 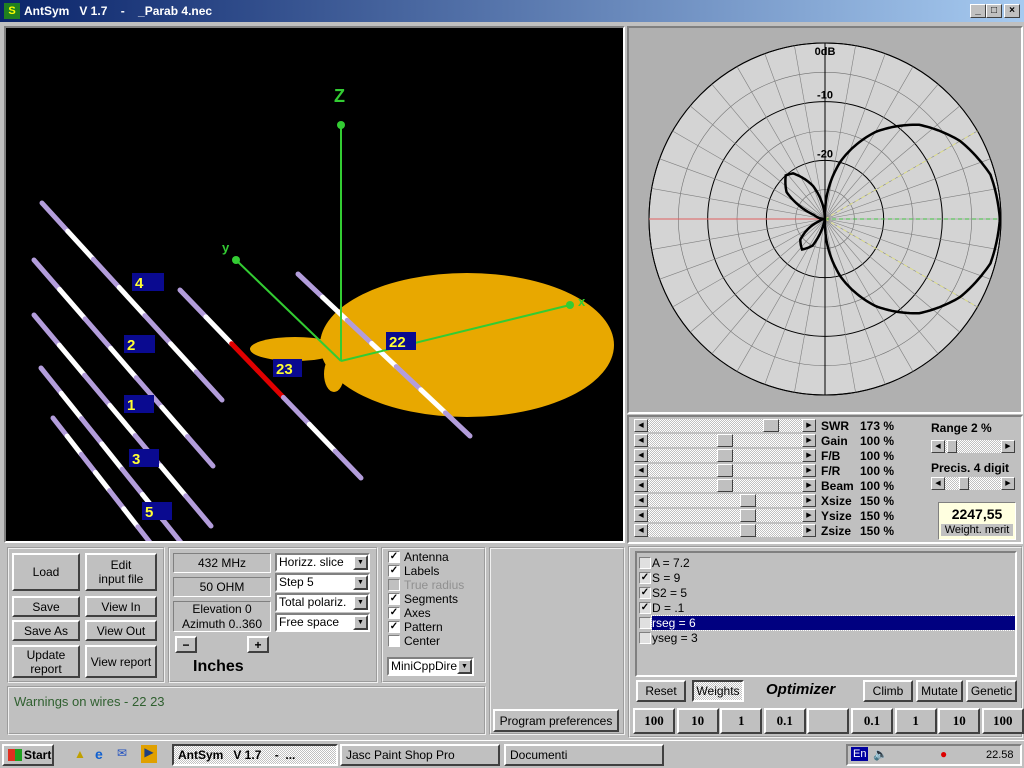 What do you see at coordinates (1002, 721) in the screenshot?
I see `step-button-8: 100` at bounding box center [1002, 721].